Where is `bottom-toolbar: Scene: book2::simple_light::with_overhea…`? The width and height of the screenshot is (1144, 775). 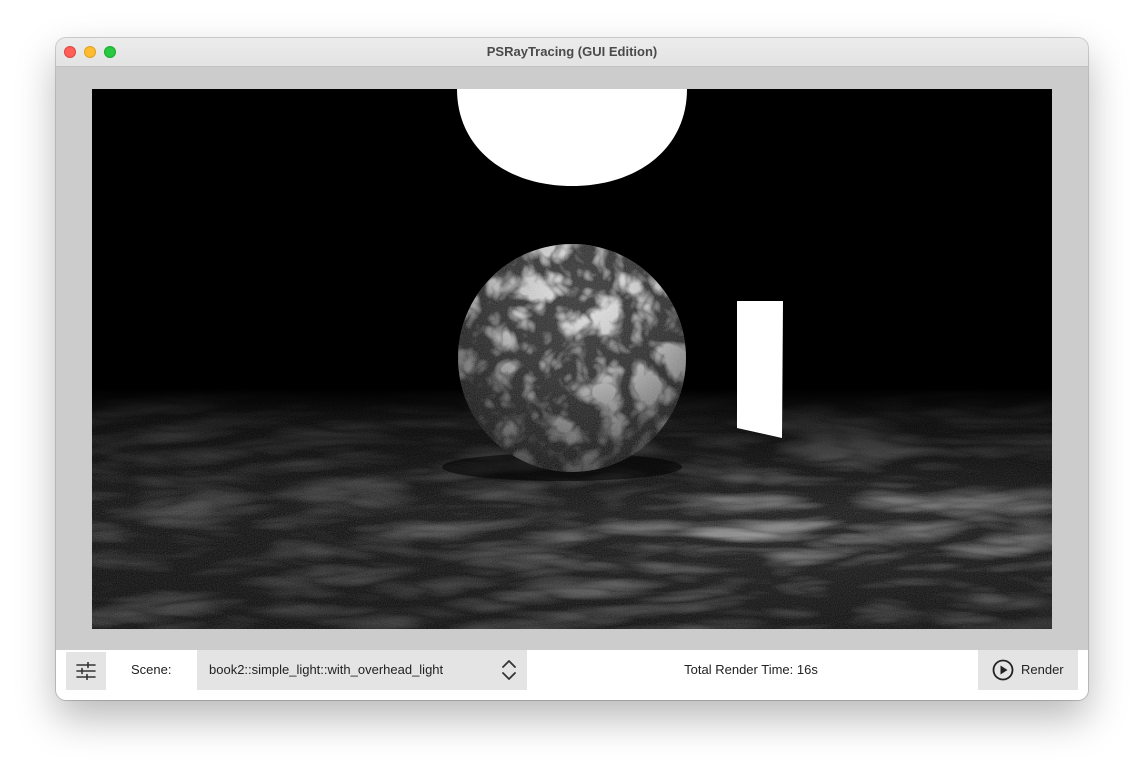
bottom-toolbar: Scene: book2::simple_light::with_overhea… is located at coordinates (572, 675).